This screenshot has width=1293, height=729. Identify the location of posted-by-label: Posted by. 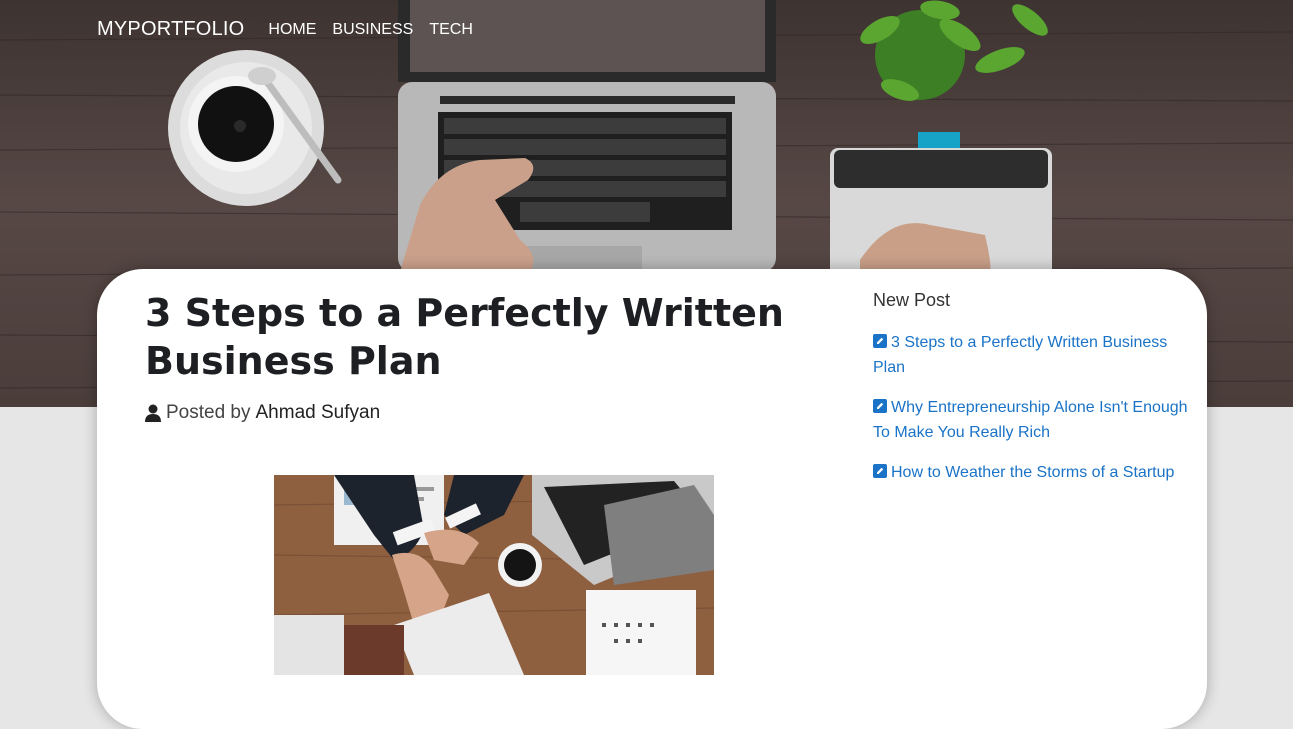
(208, 412).